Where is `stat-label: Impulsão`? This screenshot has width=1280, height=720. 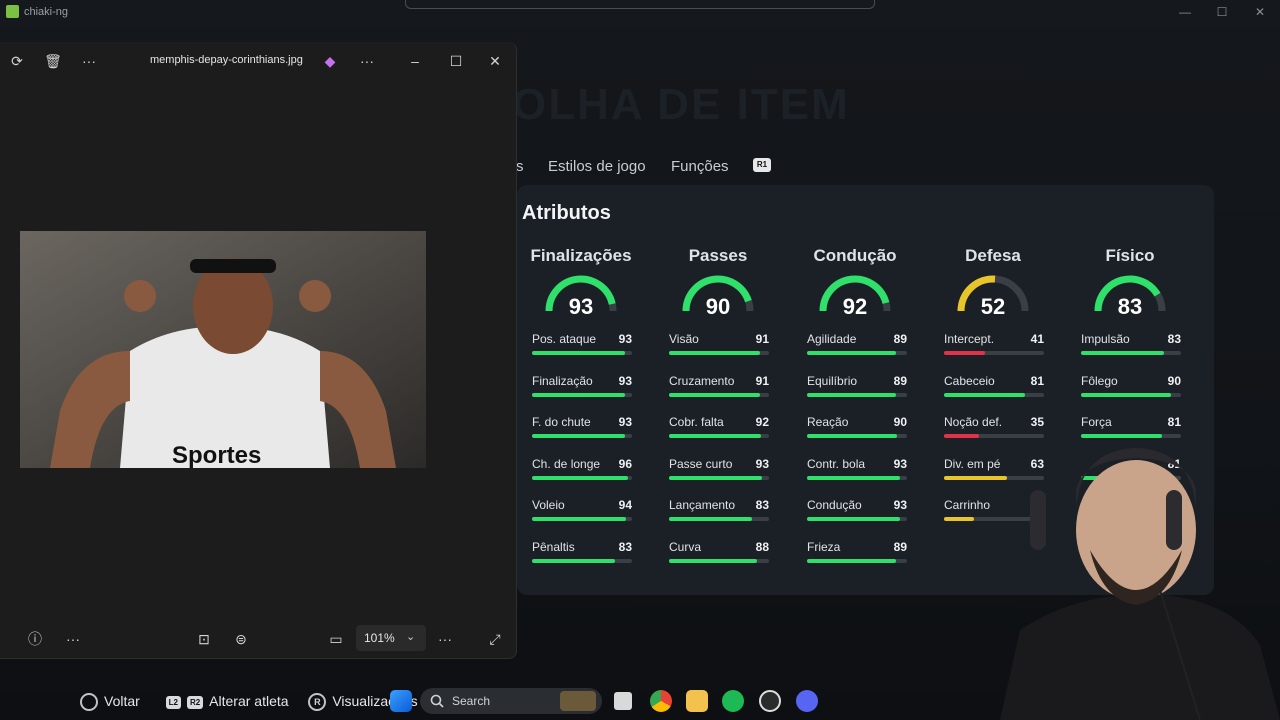 stat-label: Impulsão is located at coordinates (1105, 339).